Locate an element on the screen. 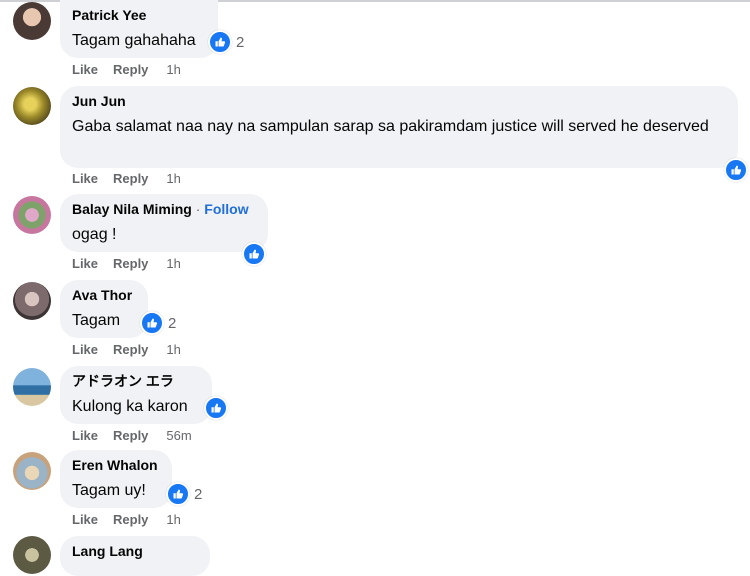 This screenshot has height=576, width=750. comment-bubble: アドラオン エラ Kulong ka karon is located at coordinates (136, 395).